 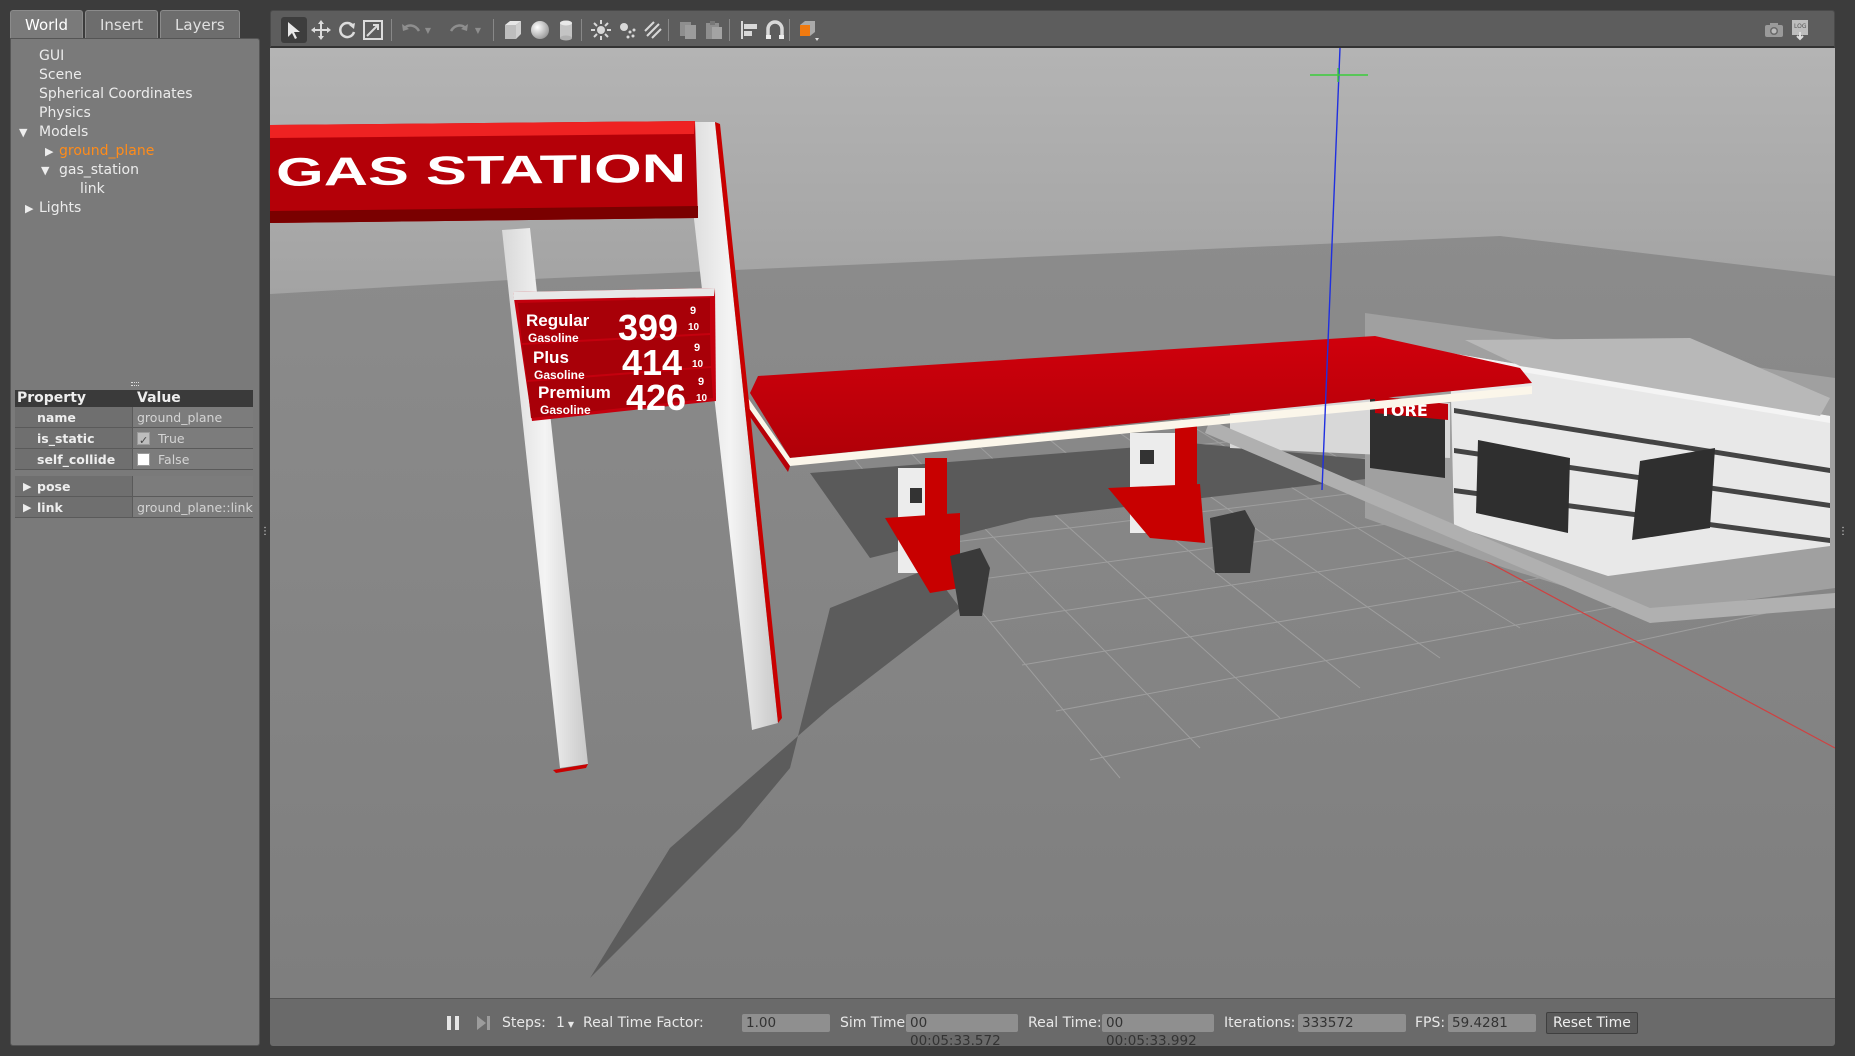 What do you see at coordinates (373, 30) in the screenshot?
I see `scale-icon` at bounding box center [373, 30].